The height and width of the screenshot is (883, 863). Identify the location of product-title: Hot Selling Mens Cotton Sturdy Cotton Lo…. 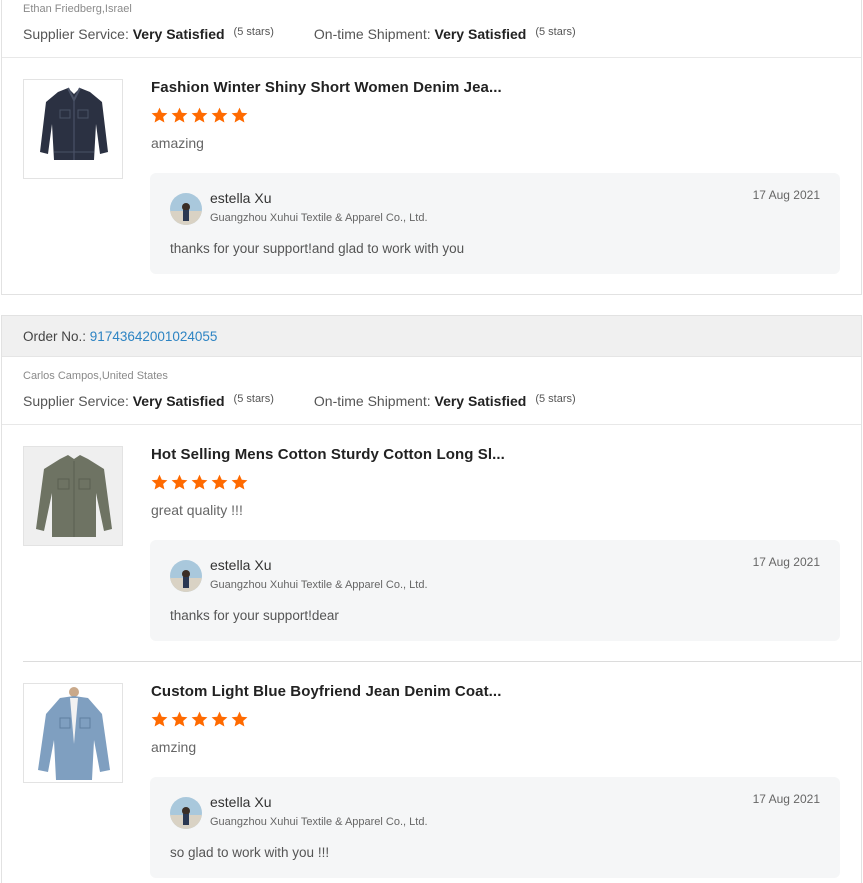
(328, 454).